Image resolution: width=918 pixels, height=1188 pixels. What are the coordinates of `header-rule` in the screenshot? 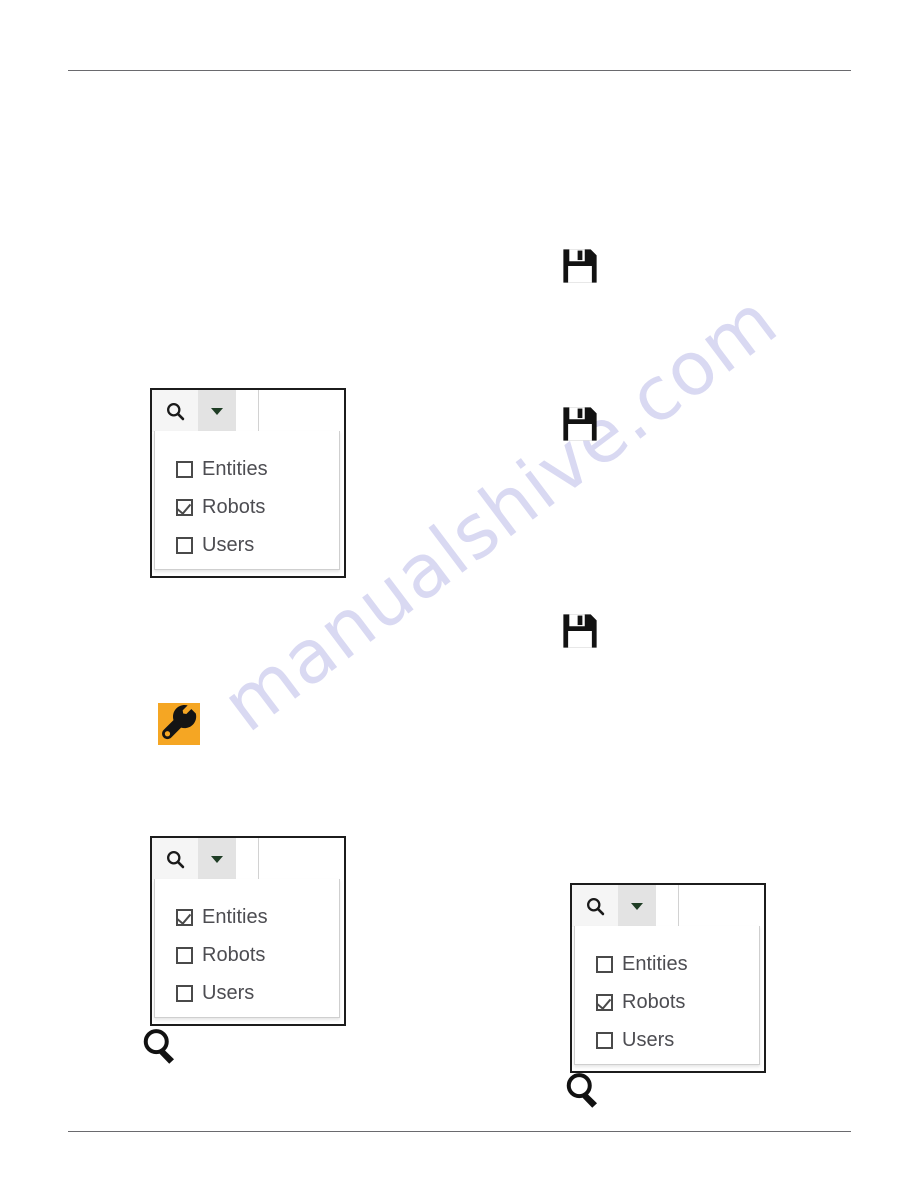 It's located at (459, 70).